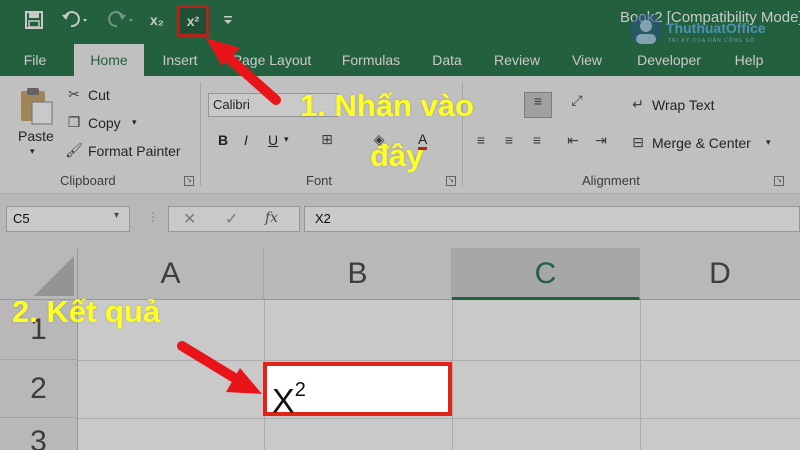  Describe the element at coordinates (243, 71) in the screenshot. I see `arrow-to-superscript` at that location.